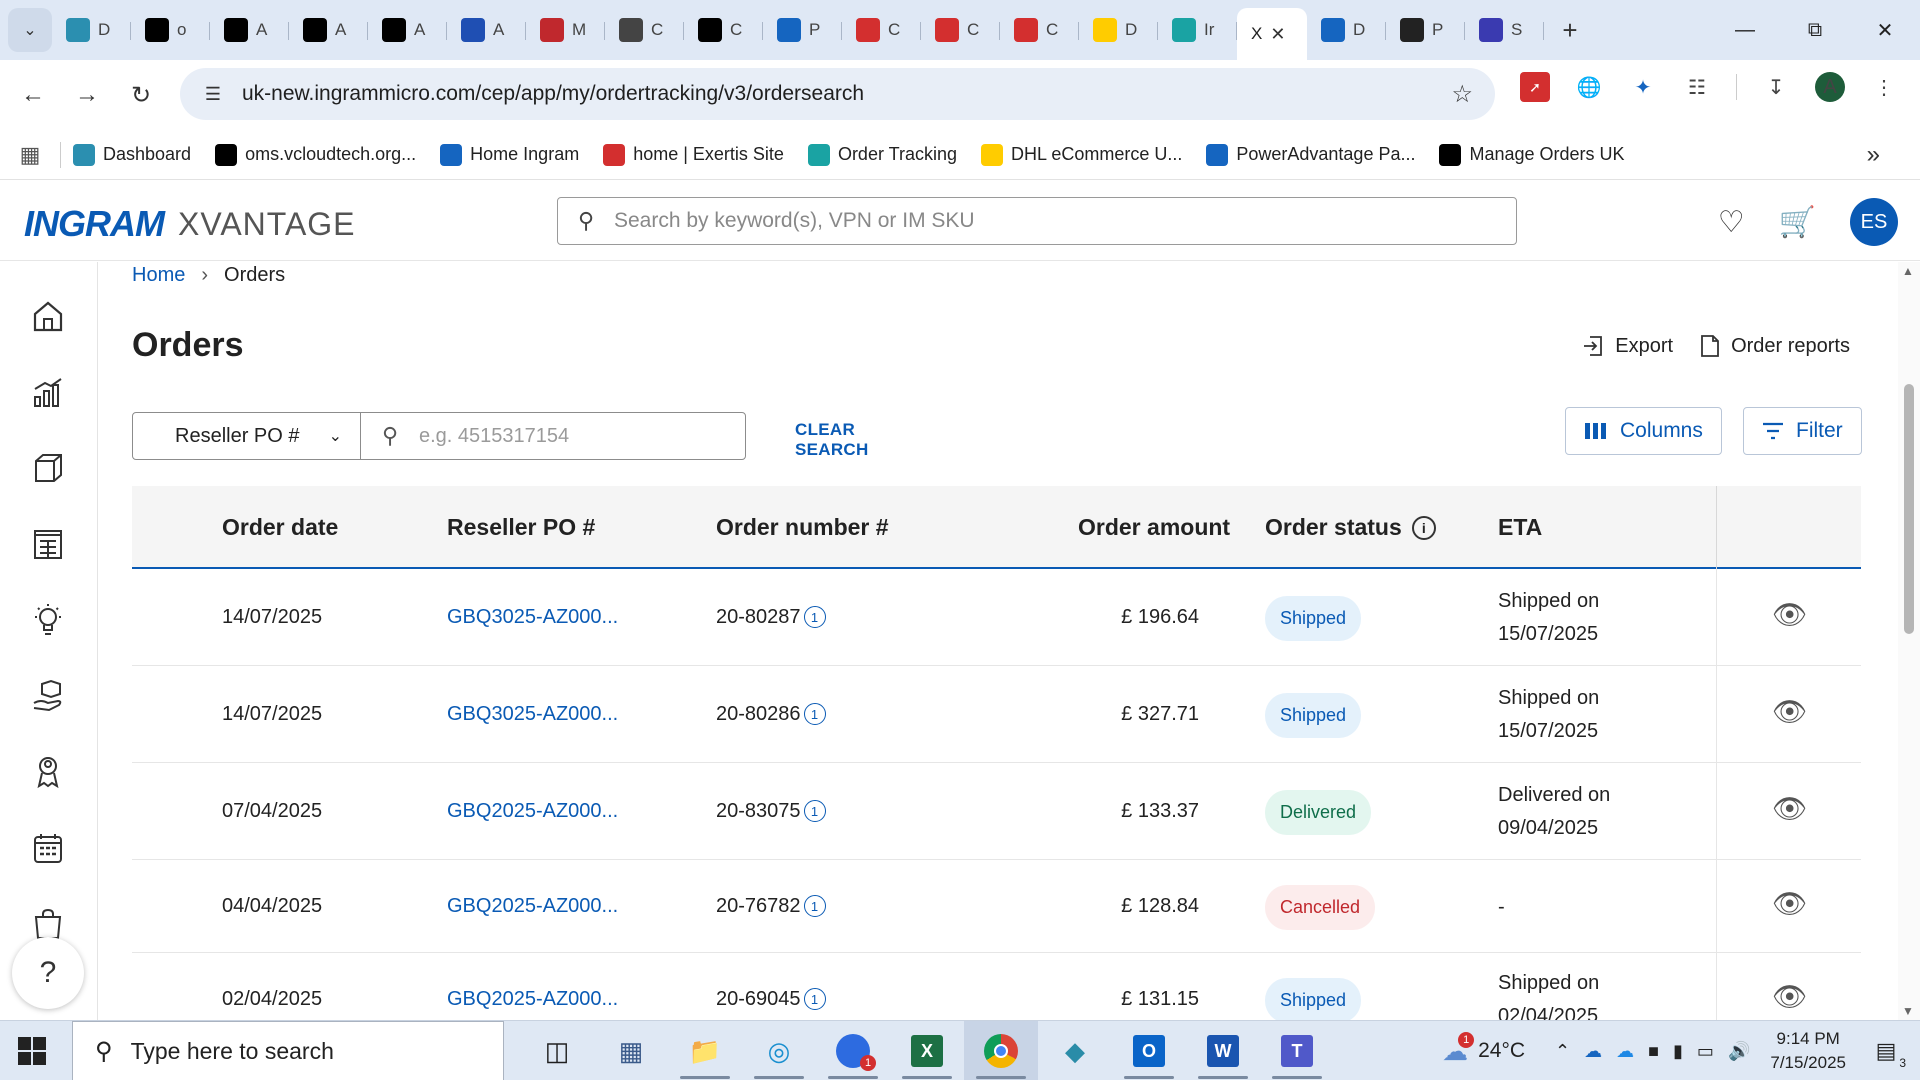  What do you see at coordinates (1154, 527) in the screenshot?
I see `header-order-amount: Order amount` at bounding box center [1154, 527].